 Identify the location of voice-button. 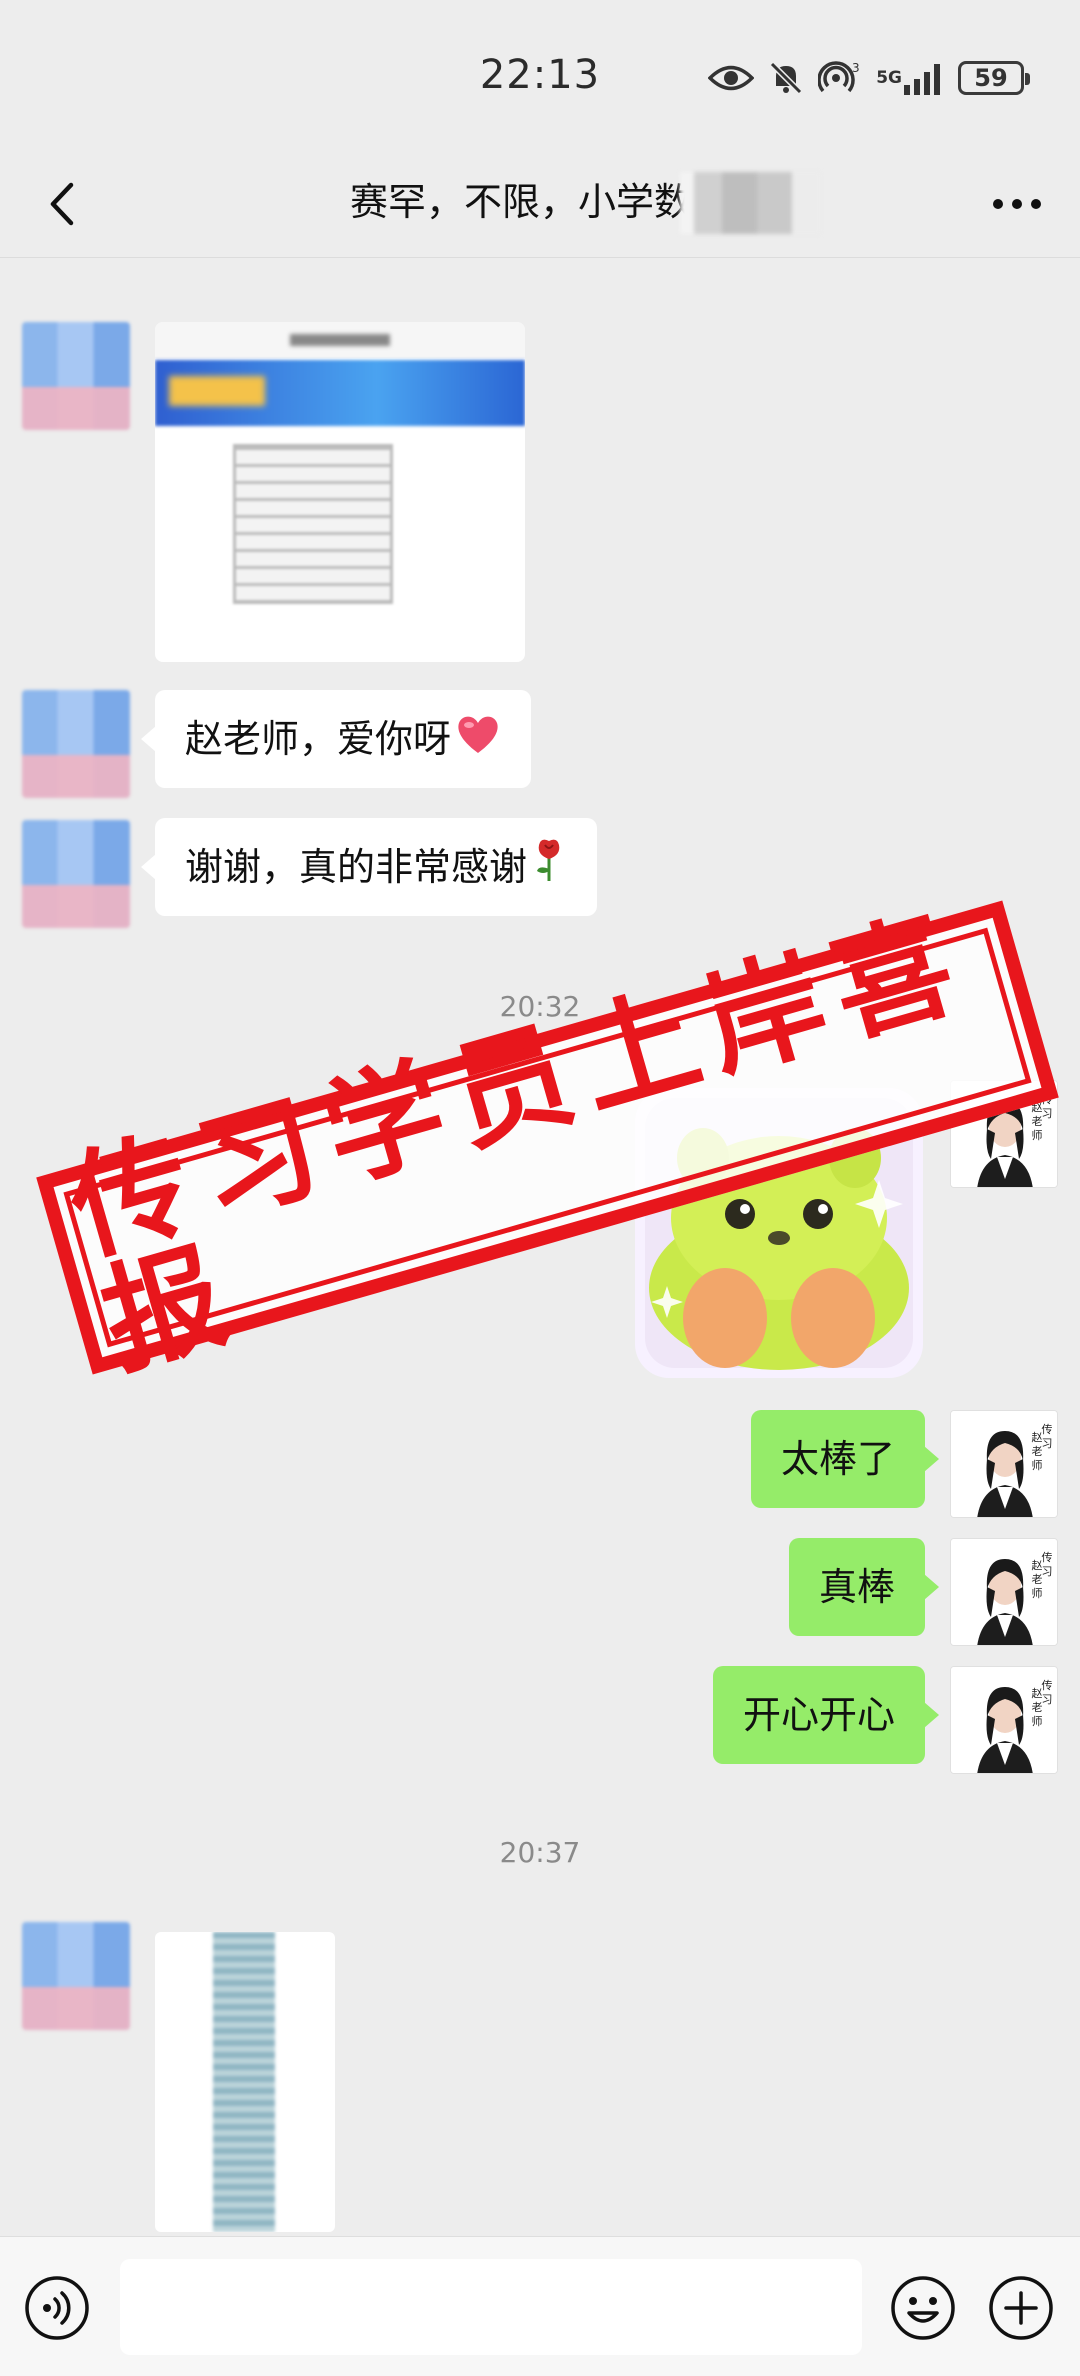
(57, 2308).